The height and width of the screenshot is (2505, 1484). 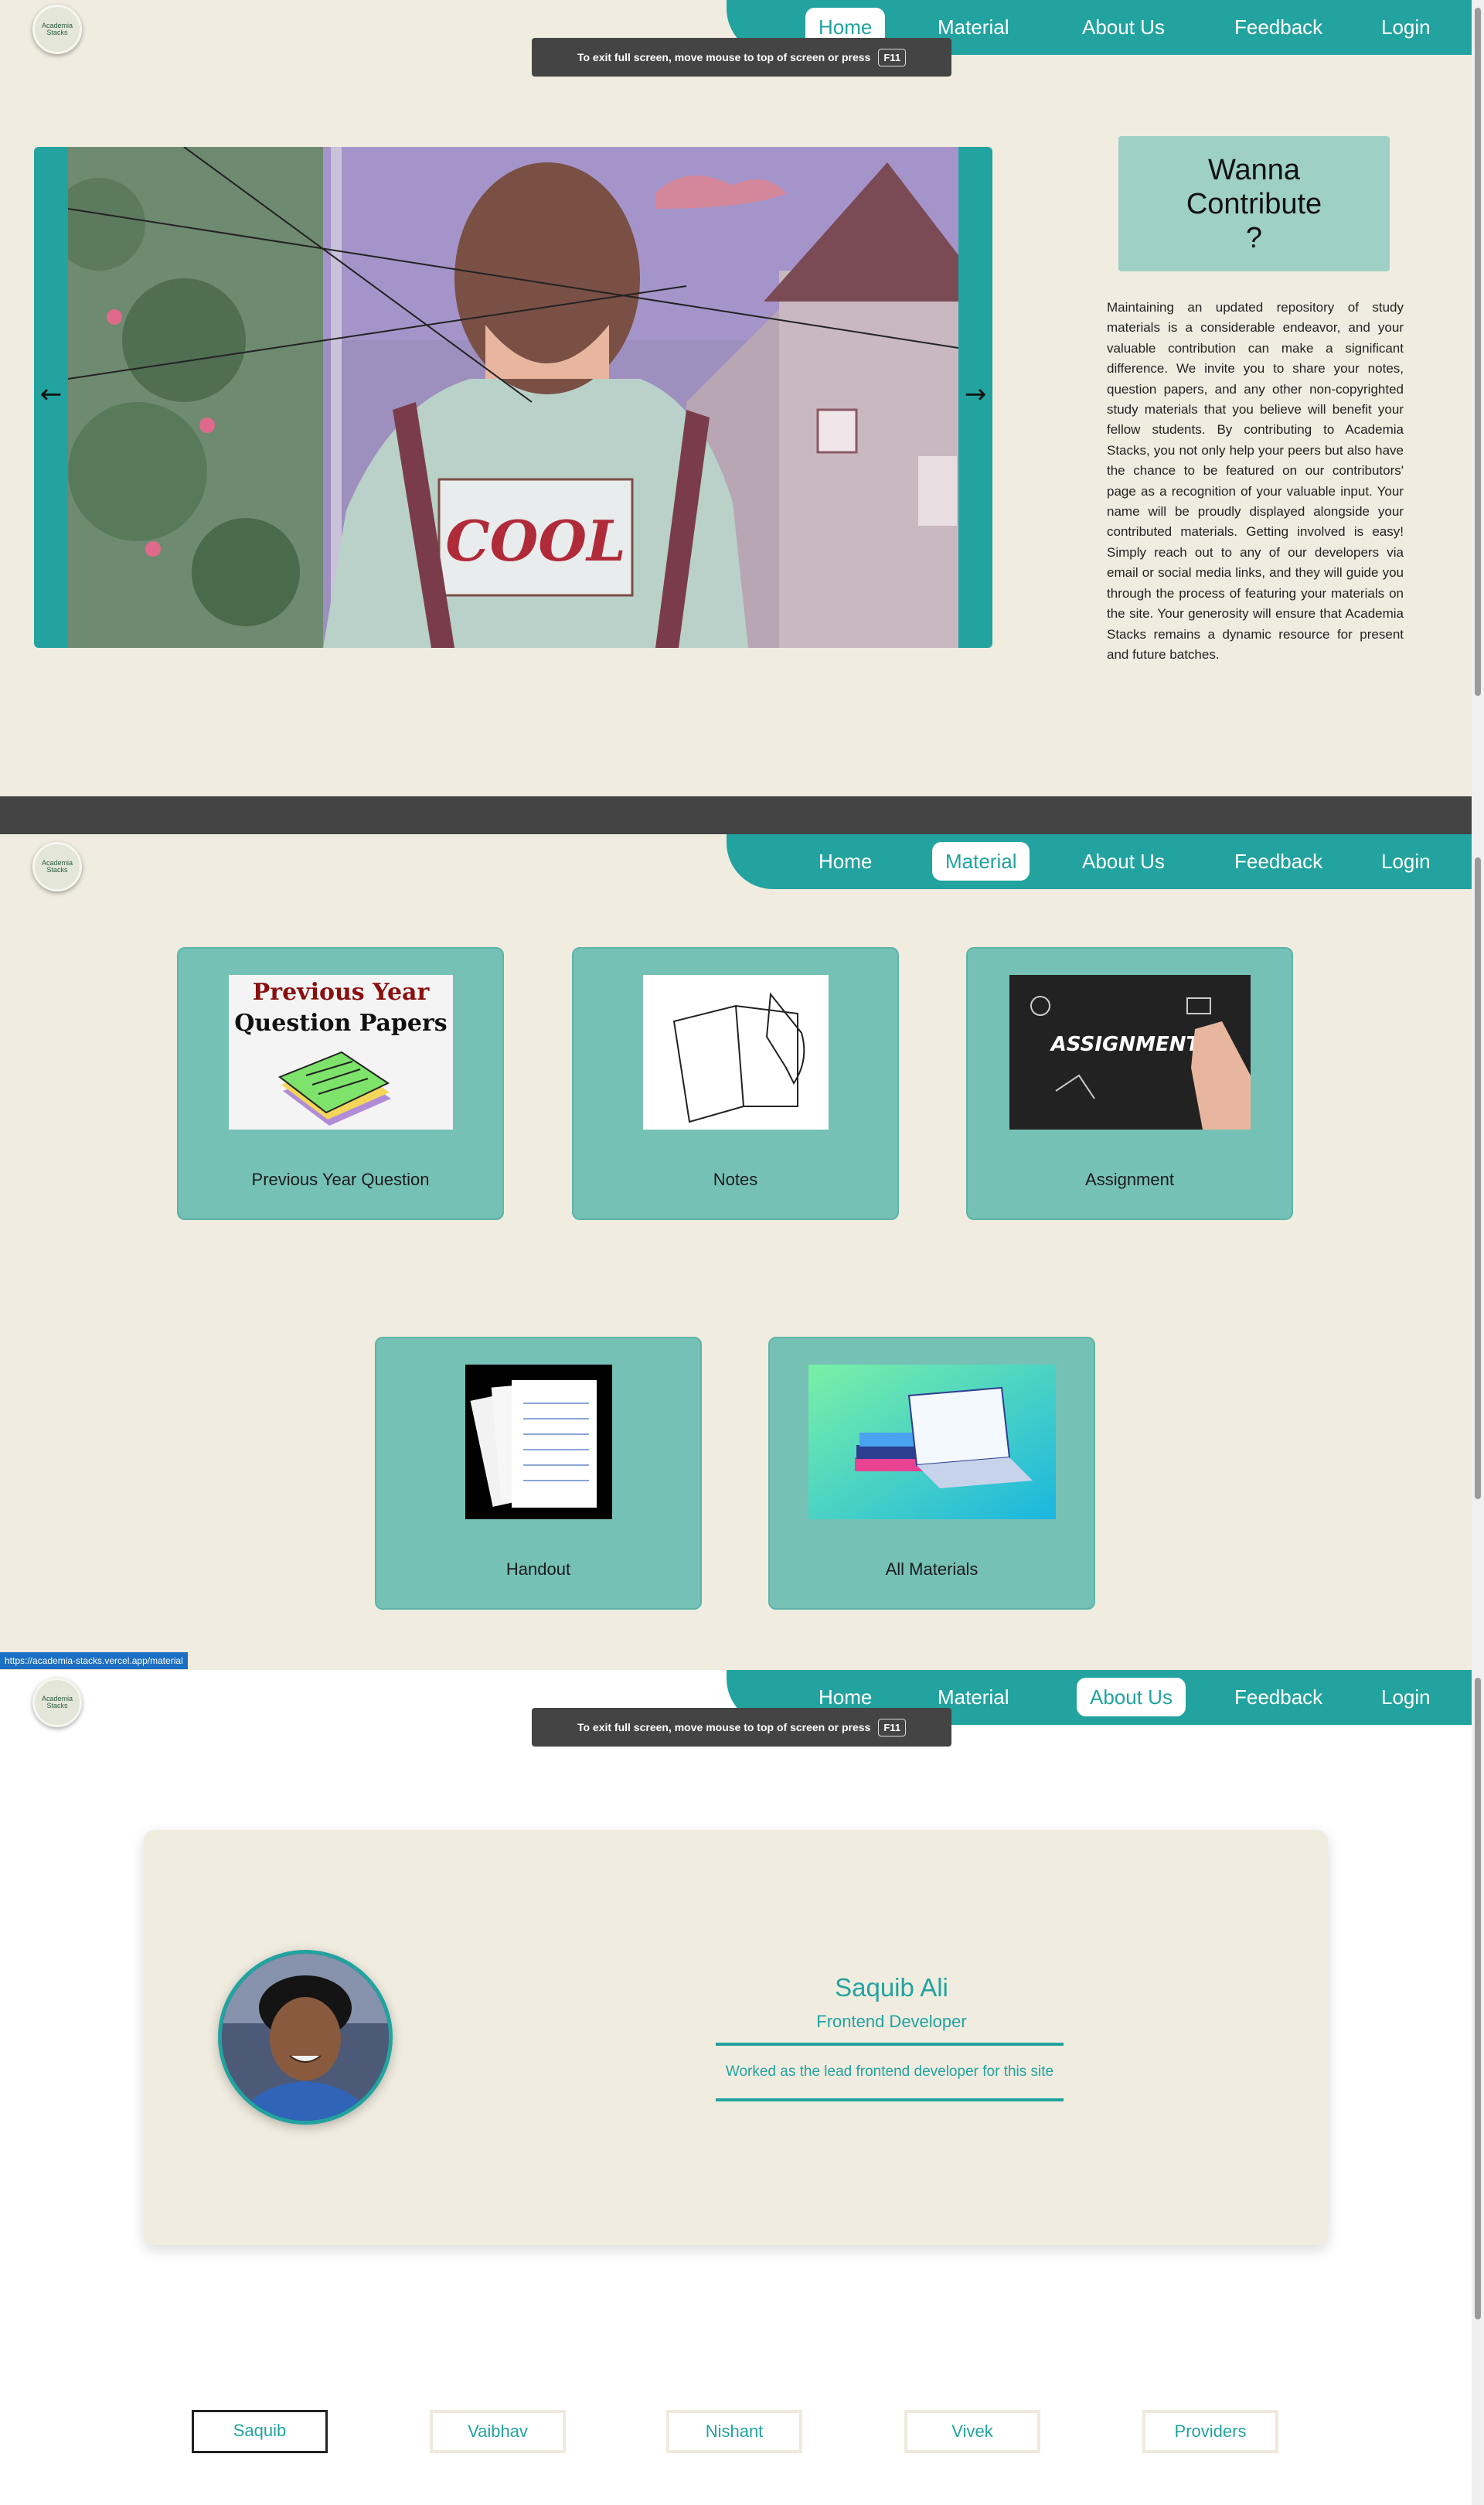 I want to click on team-tab-saquib: Saquib, so click(x=260, y=2431).